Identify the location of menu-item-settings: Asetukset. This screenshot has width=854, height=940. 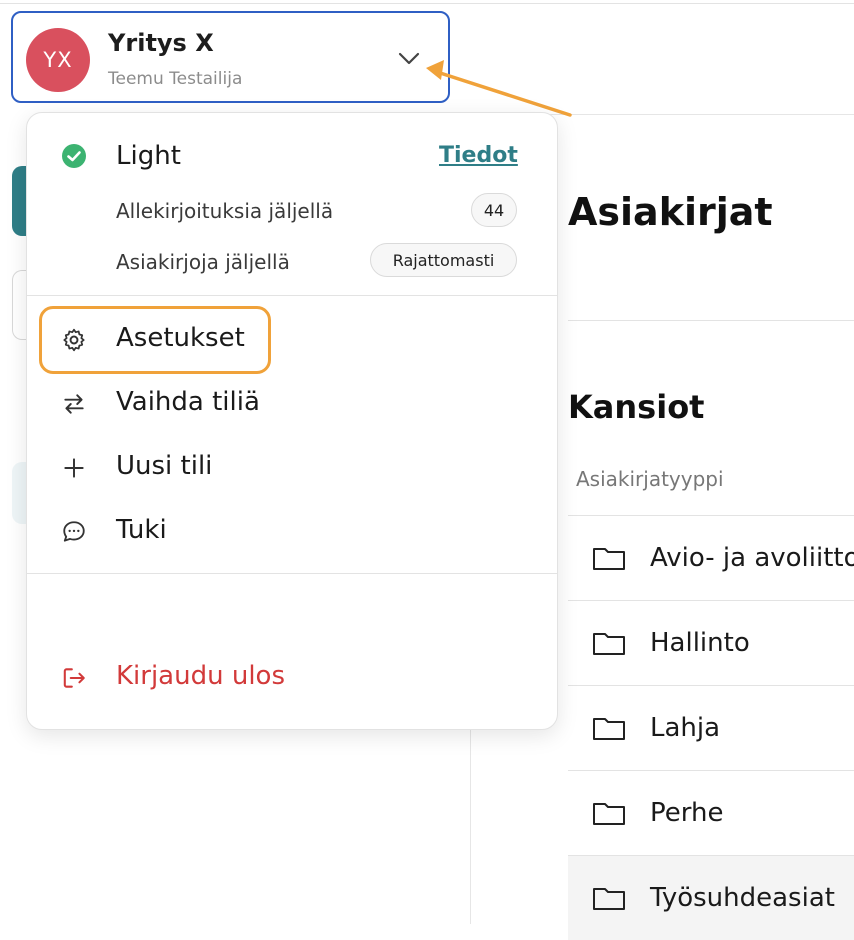
(292, 340).